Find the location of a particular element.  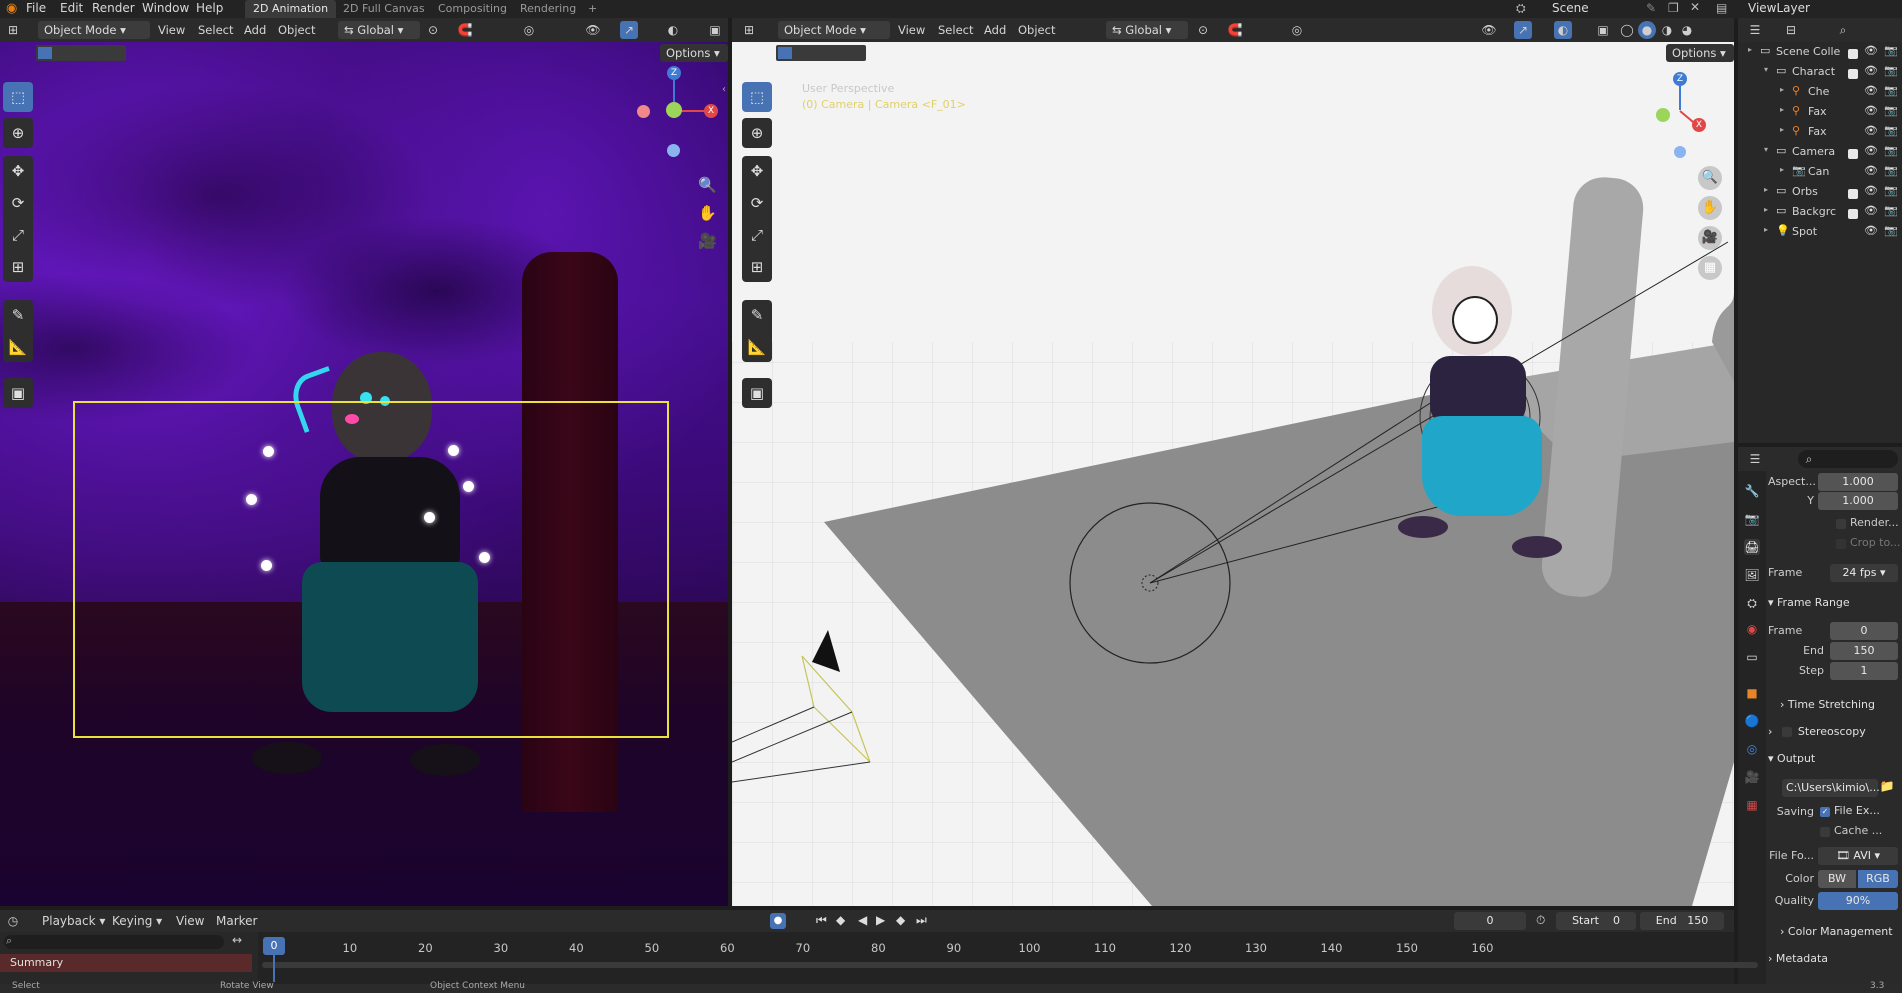

texture-tab-icon: ▦ is located at coordinates (1752, 805).